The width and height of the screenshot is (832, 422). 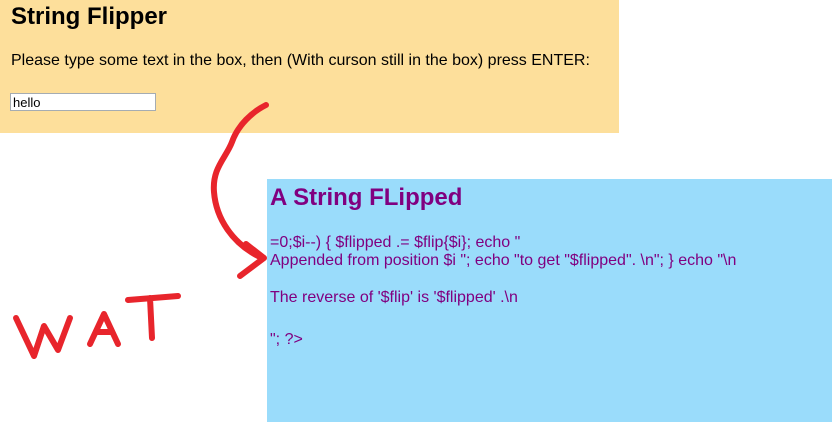 I want to click on arrowhead-icon, so click(x=252, y=260).